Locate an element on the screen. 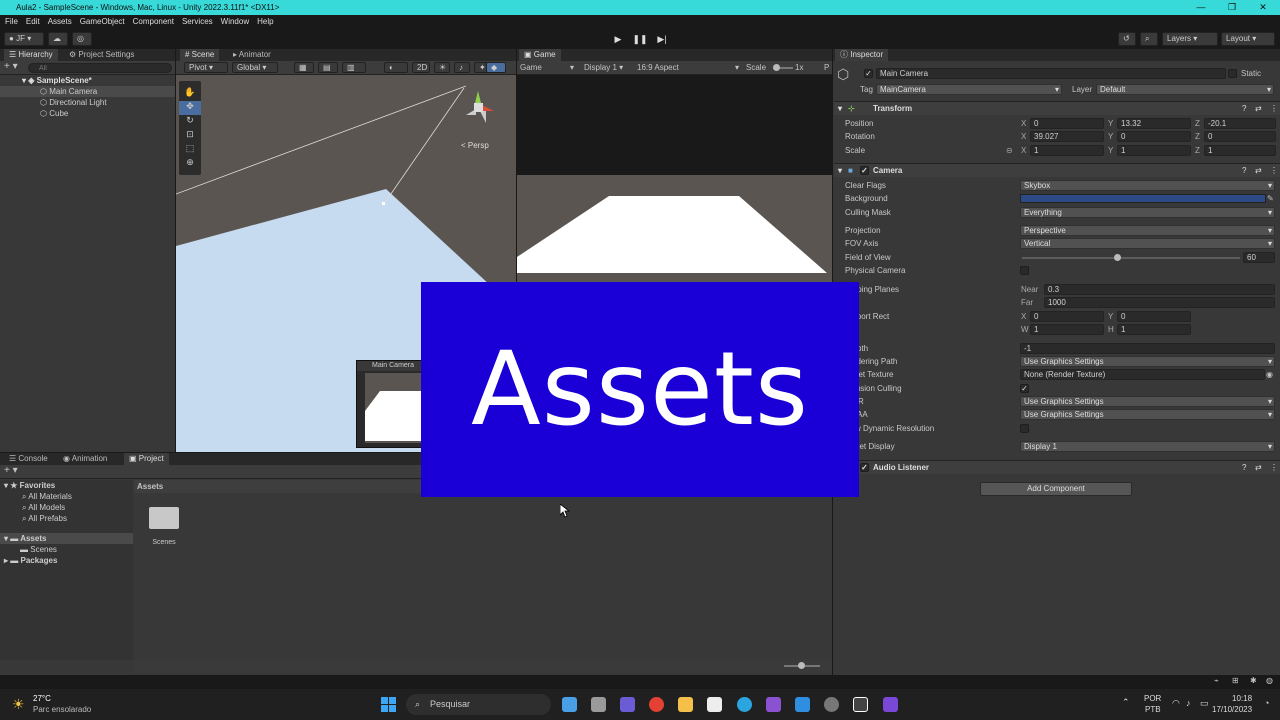 The height and width of the screenshot is (720, 1280). copilot-icon is located at coordinates (569, 704).